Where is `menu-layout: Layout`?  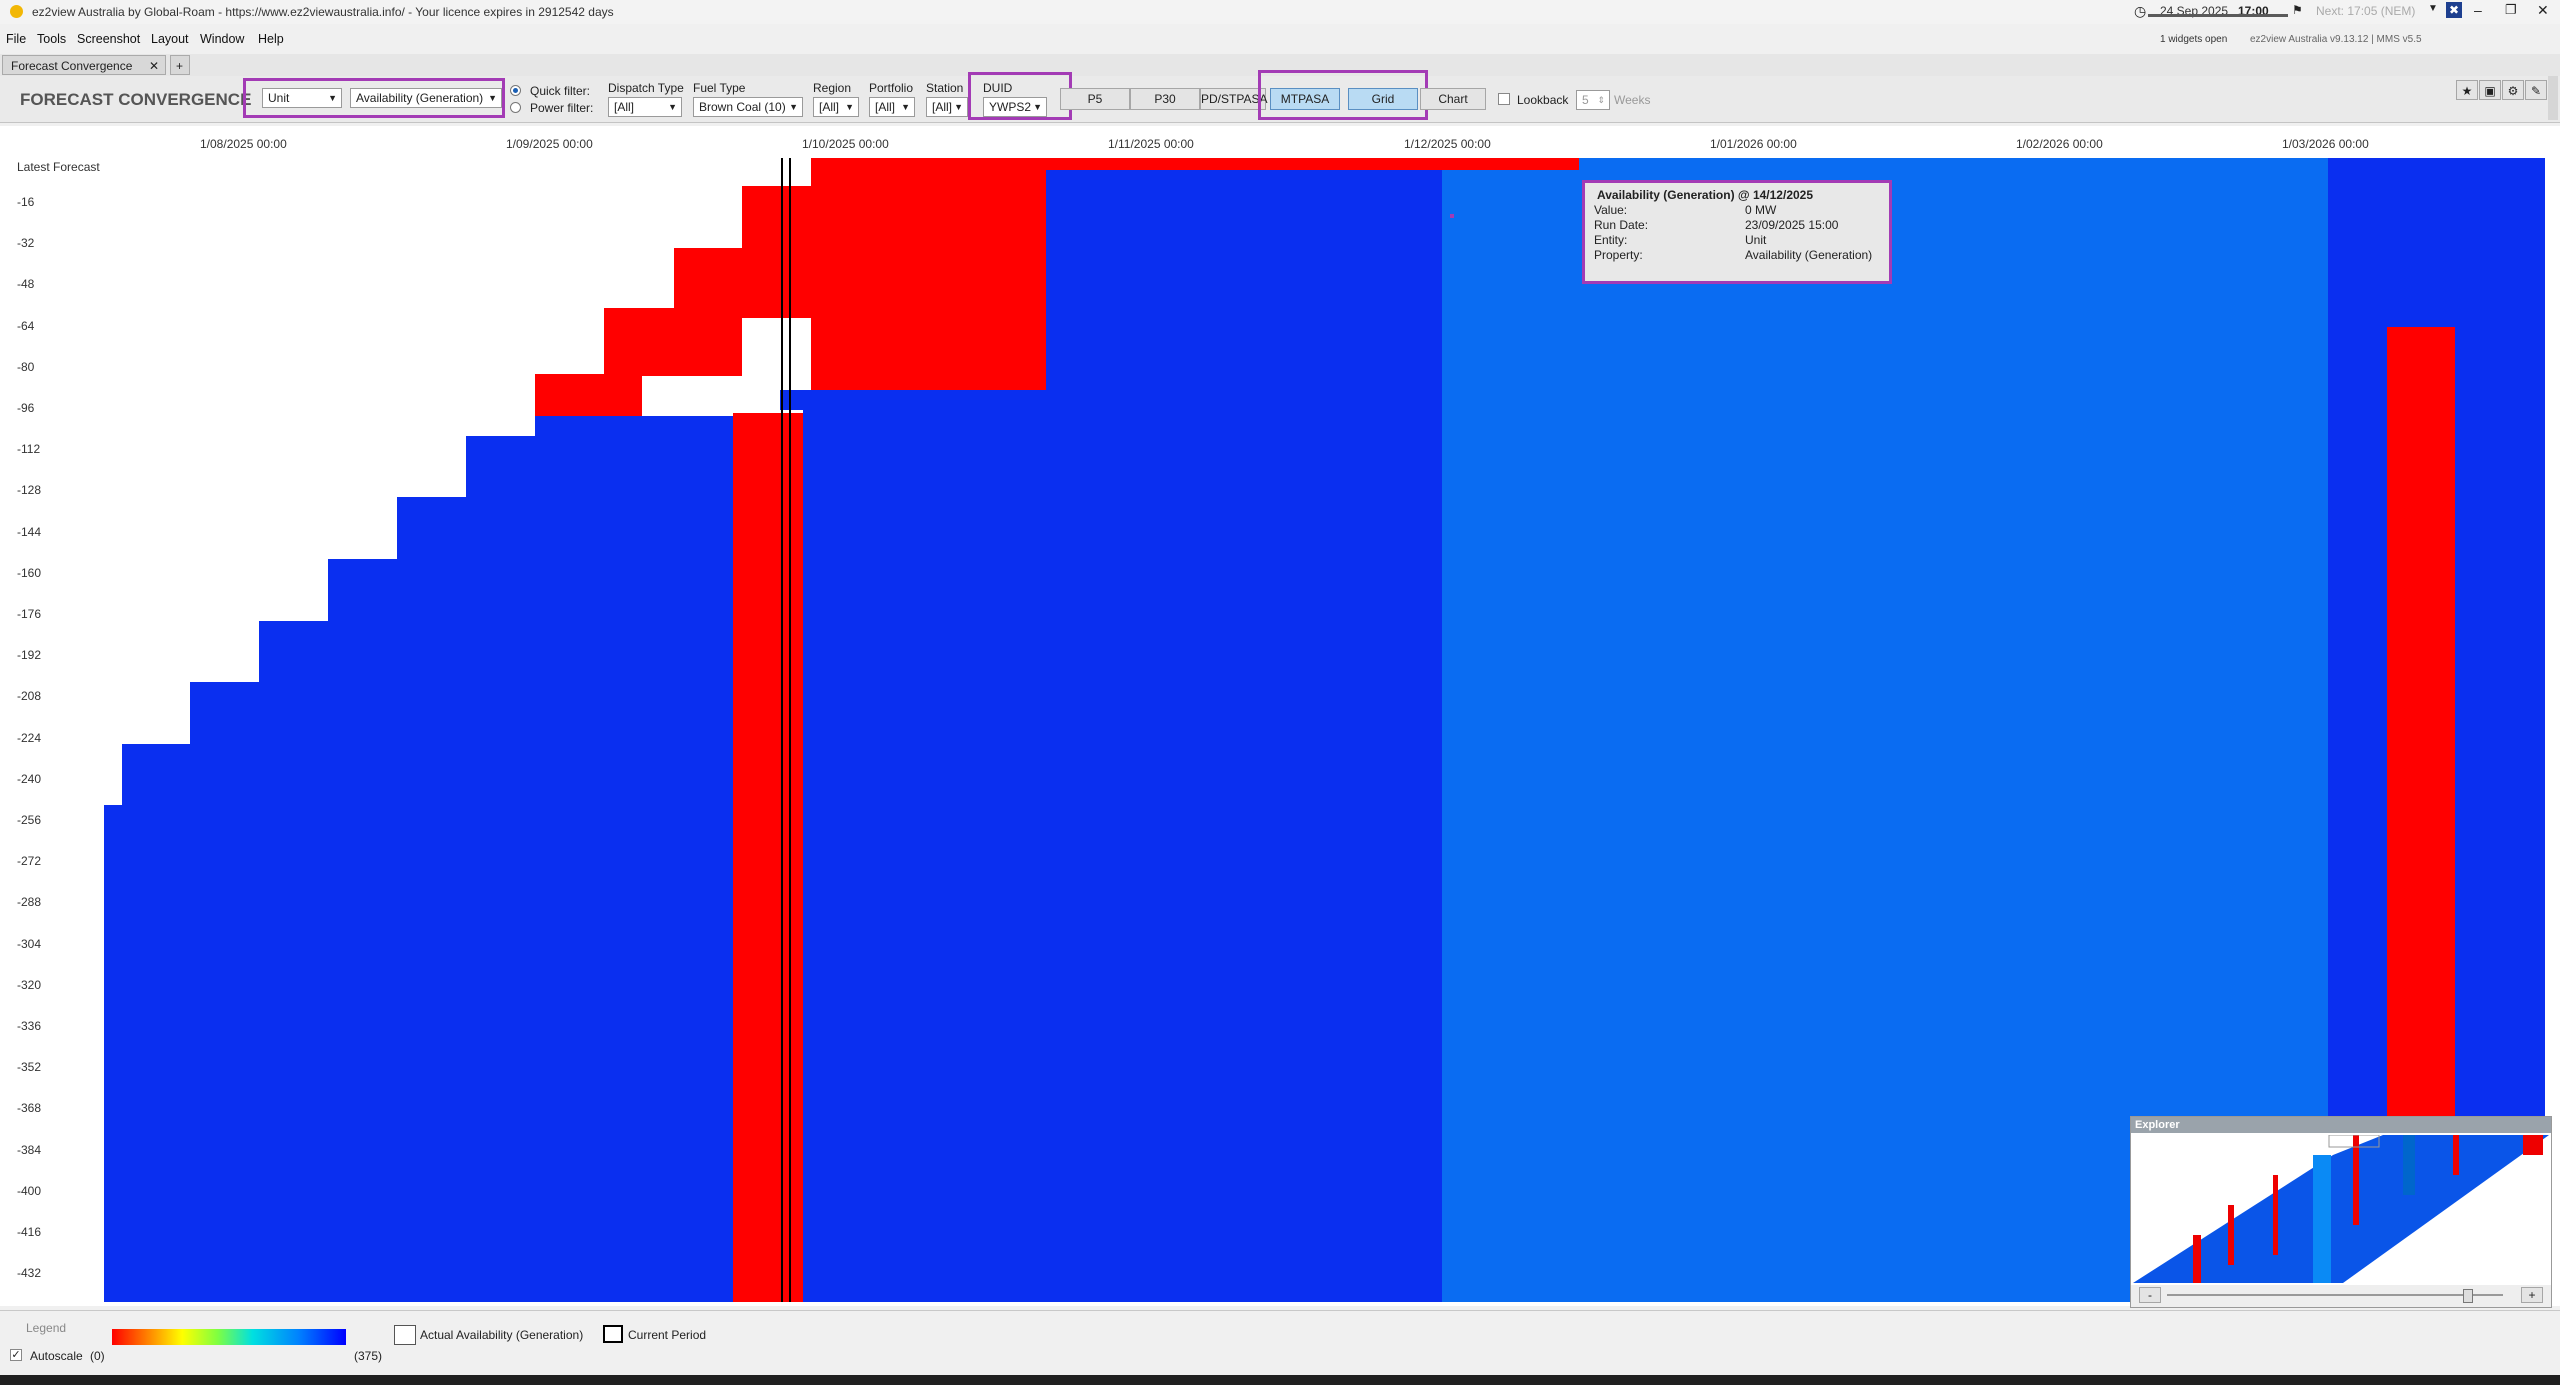 menu-layout: Layout is located at coordinates (170, 39).